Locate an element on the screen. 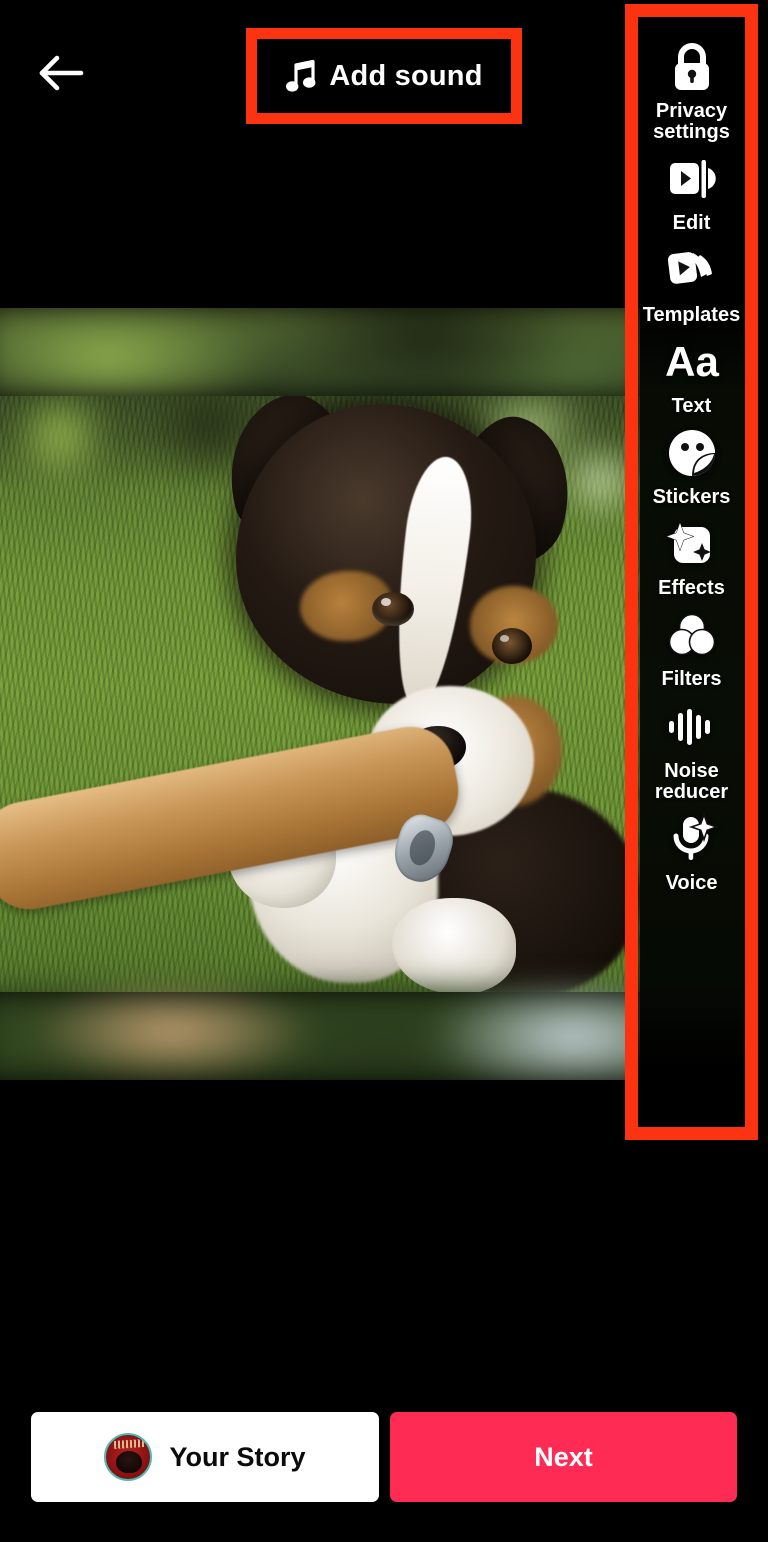 Image resolution: width=768 pixels, height=1542 pixels. tool-label: Voice is located at coordinates (691, 882).